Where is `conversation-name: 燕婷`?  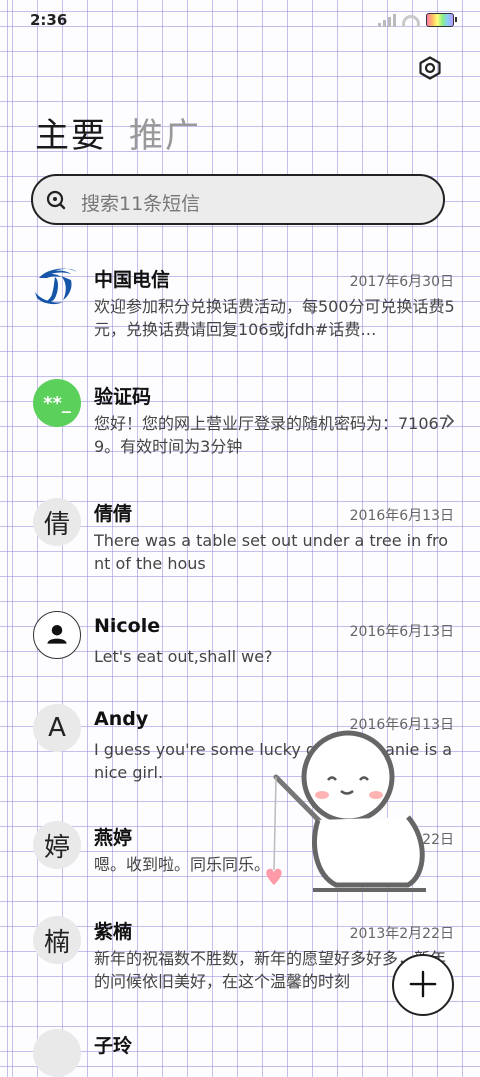 conversation-name: 燕婷 is located at coordinates (113, 838).